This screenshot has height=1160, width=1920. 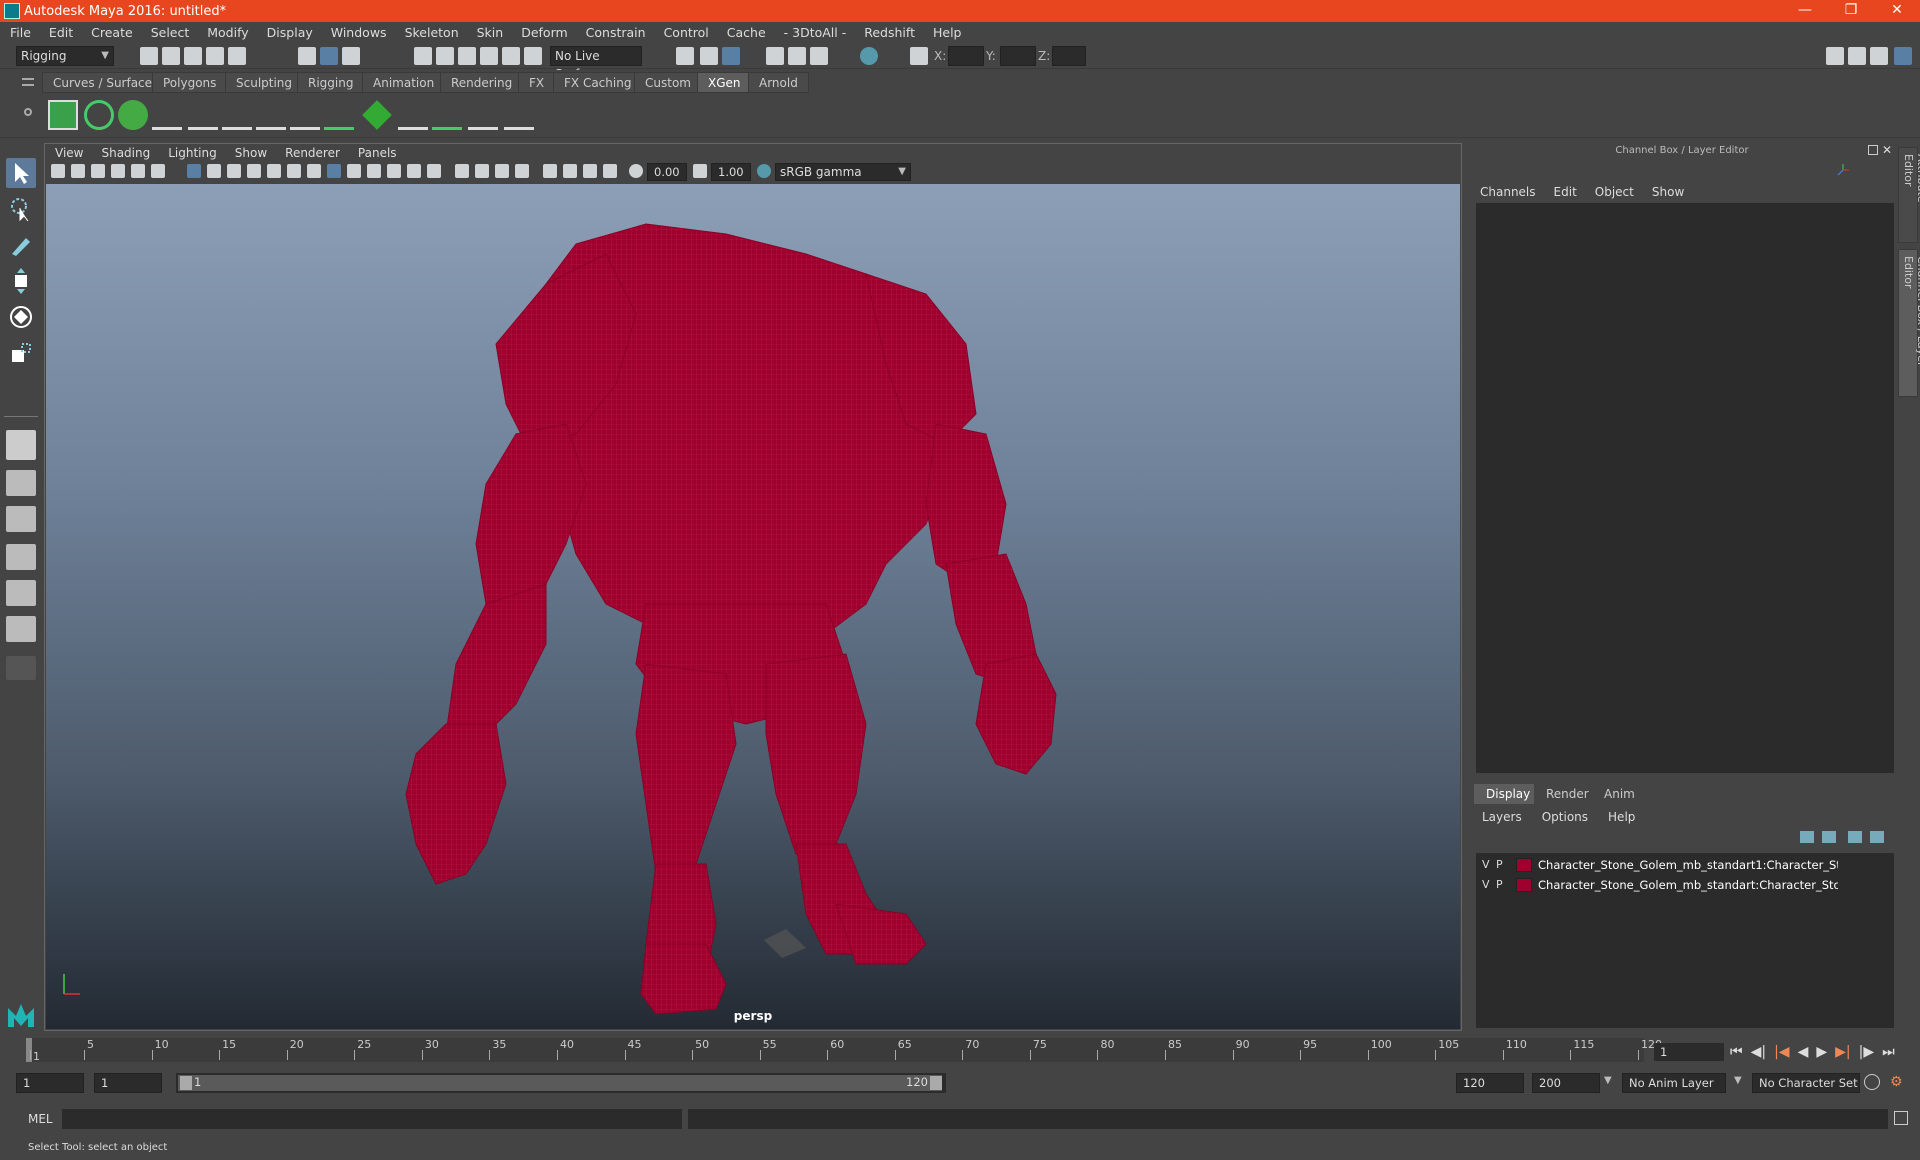 I want to click on script-editor-icon, so click(x=1901, y=1118).